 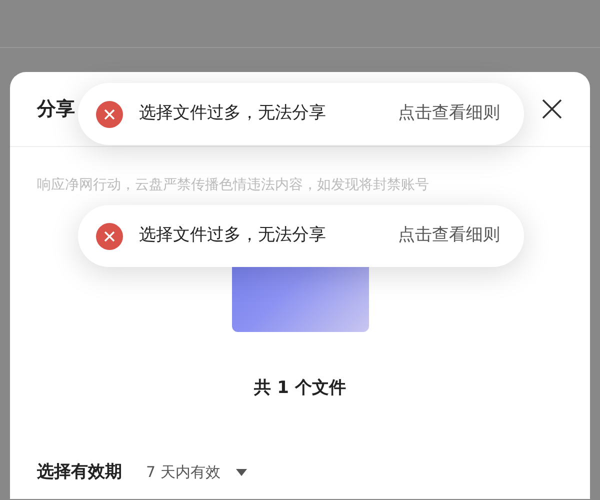 I want to click on expiry-label: 选择有效期, so click(x=79, y=472).